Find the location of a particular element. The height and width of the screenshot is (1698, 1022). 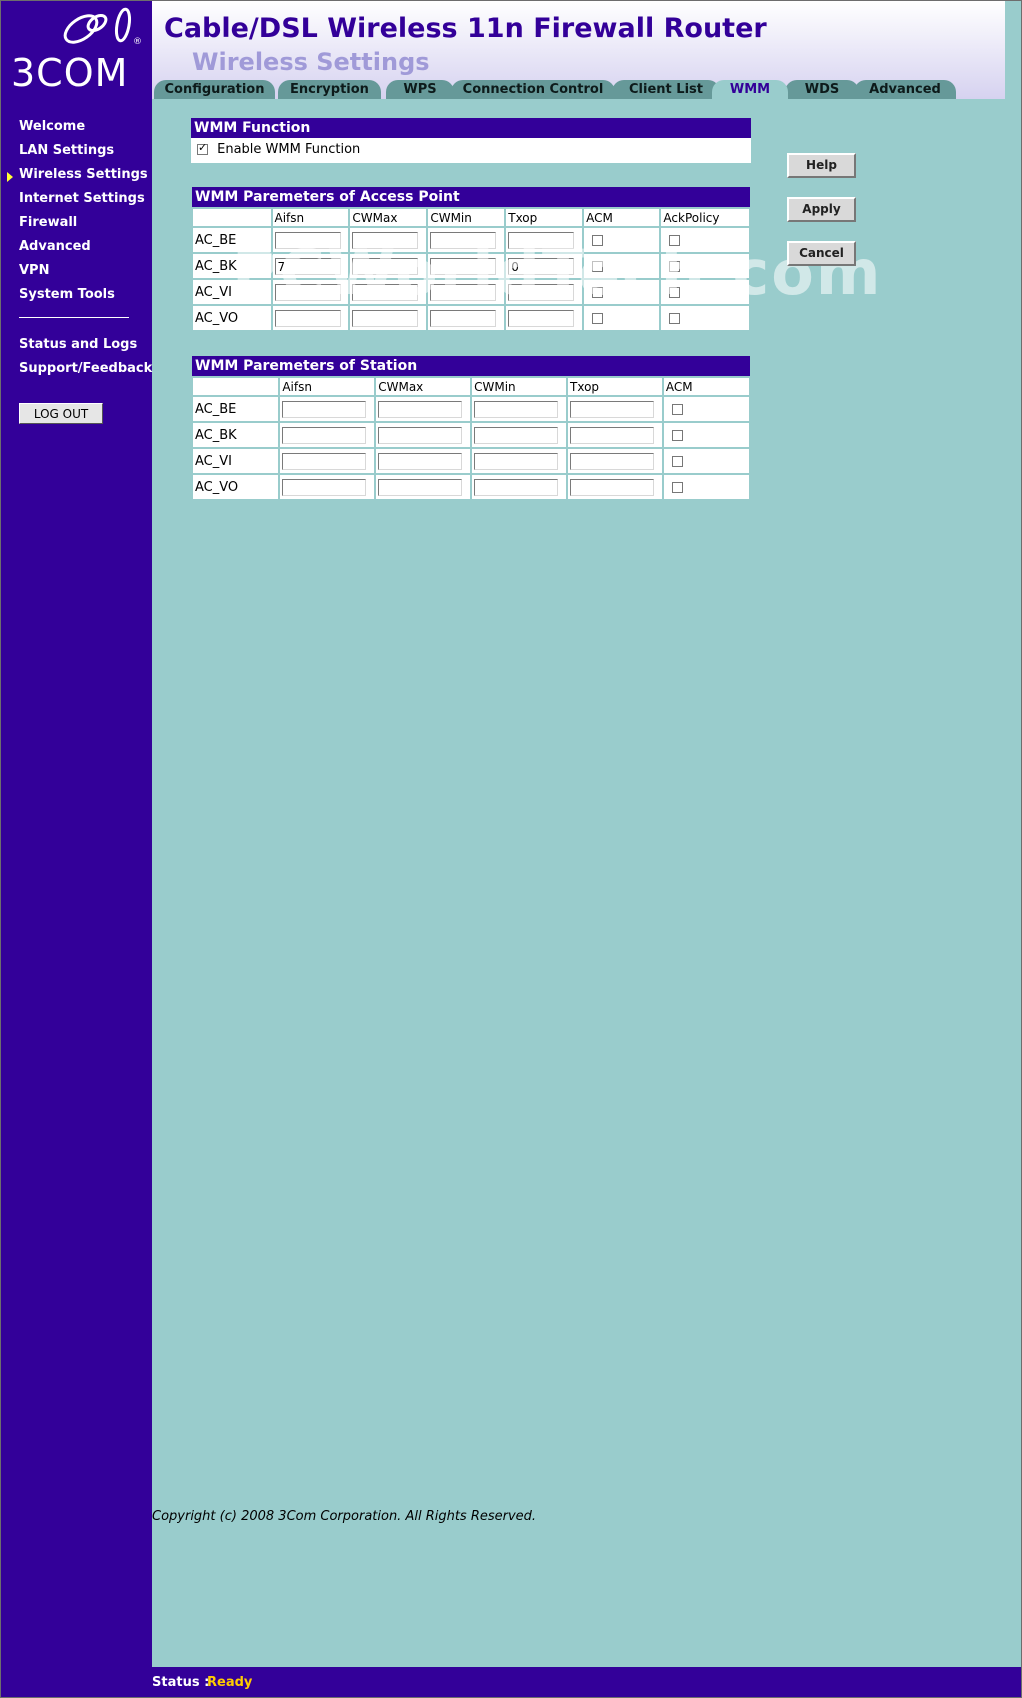

tab-configuration: Configuration is located at coordinates (214, 89).